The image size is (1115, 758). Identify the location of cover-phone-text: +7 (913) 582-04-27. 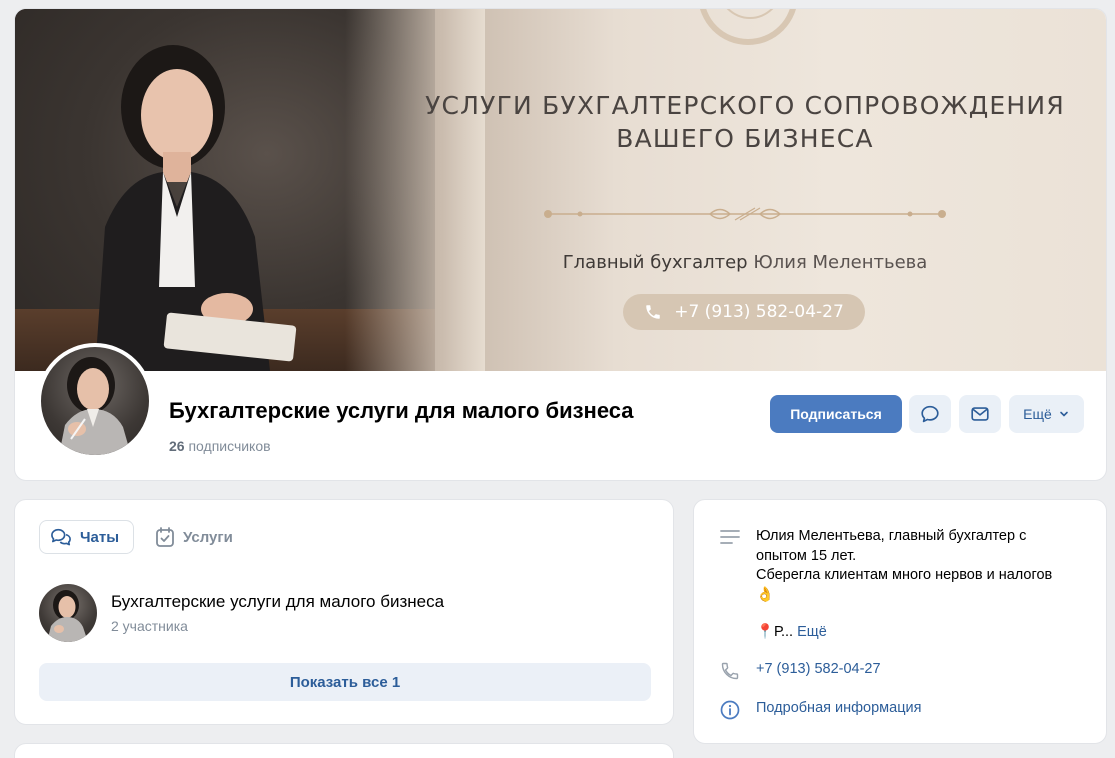
(759, 312).